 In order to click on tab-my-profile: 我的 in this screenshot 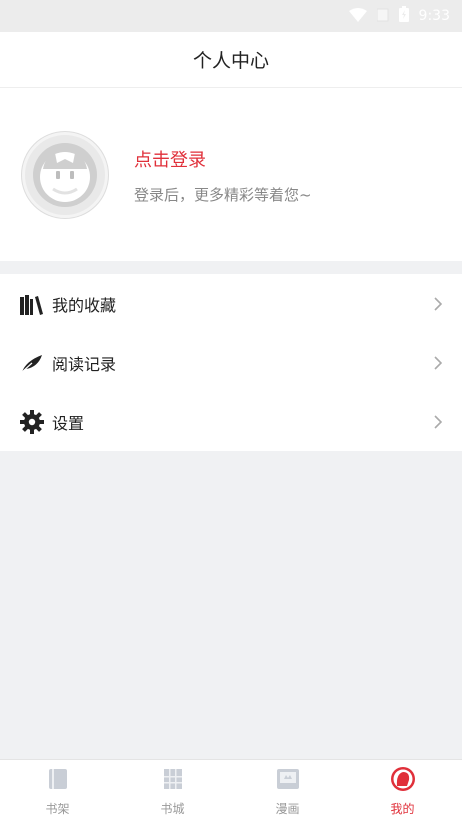, I will do `click(402, 790)`.